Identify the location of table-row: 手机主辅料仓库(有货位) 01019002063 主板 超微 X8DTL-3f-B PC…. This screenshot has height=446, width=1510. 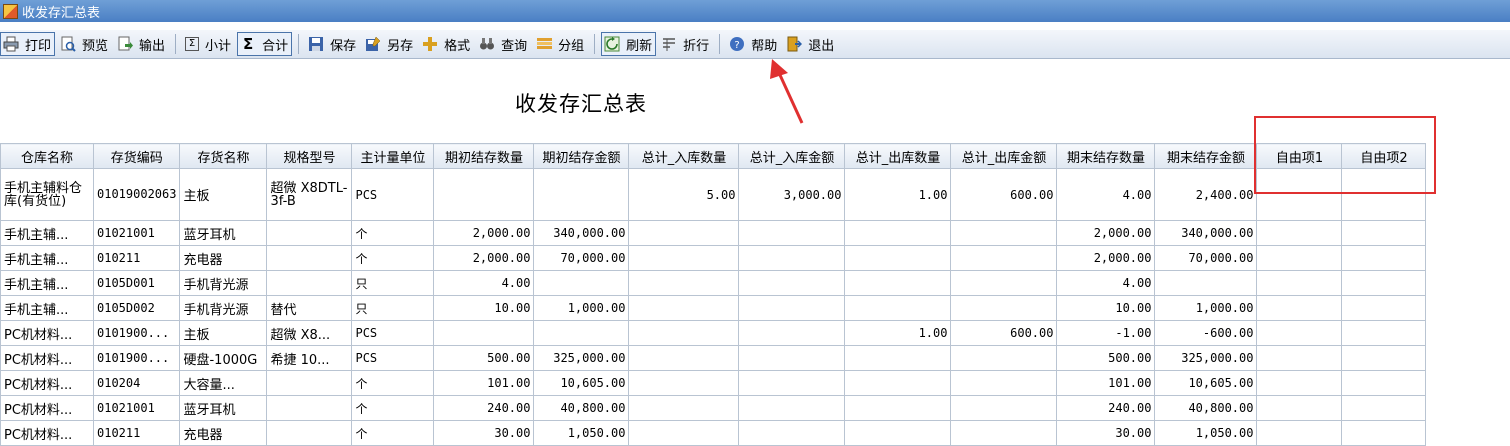
(713, 194).